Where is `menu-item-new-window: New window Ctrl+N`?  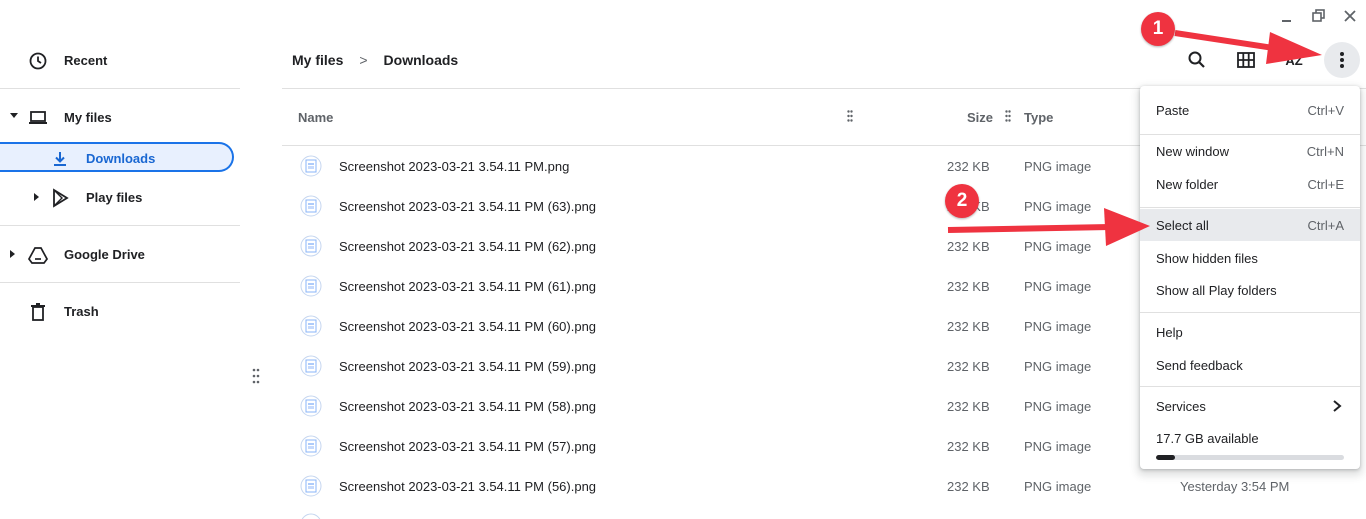
menu-item-new-window: New window Ctrl+N is located at coordinates (1250, 151).